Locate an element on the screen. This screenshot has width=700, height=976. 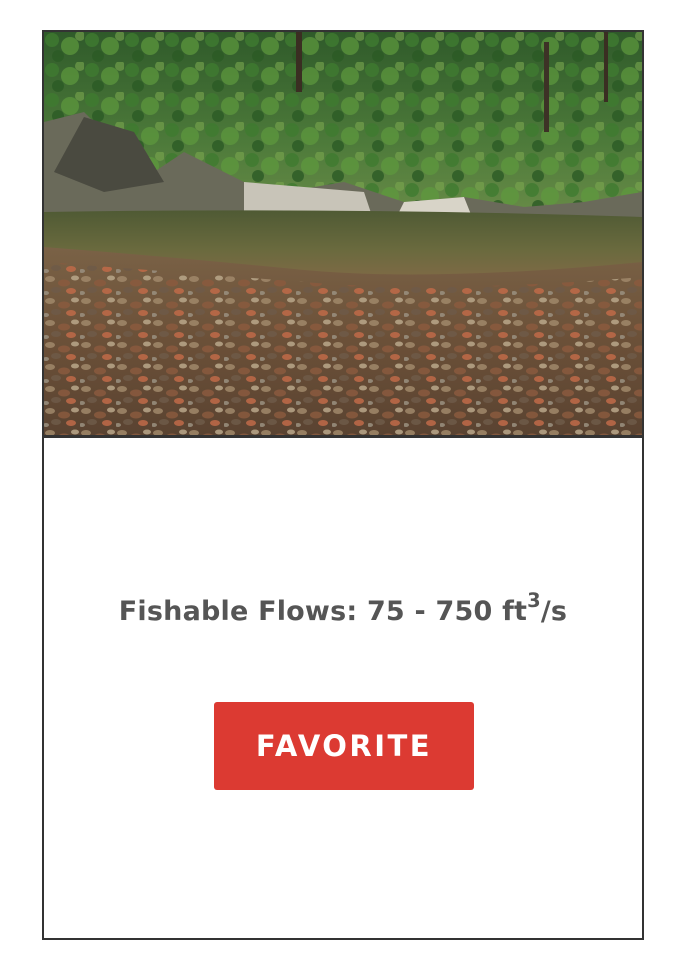
fishable-flows-text: Fishable Flows: 75 - 750 ft3/s is located at coordinates (343, 608).